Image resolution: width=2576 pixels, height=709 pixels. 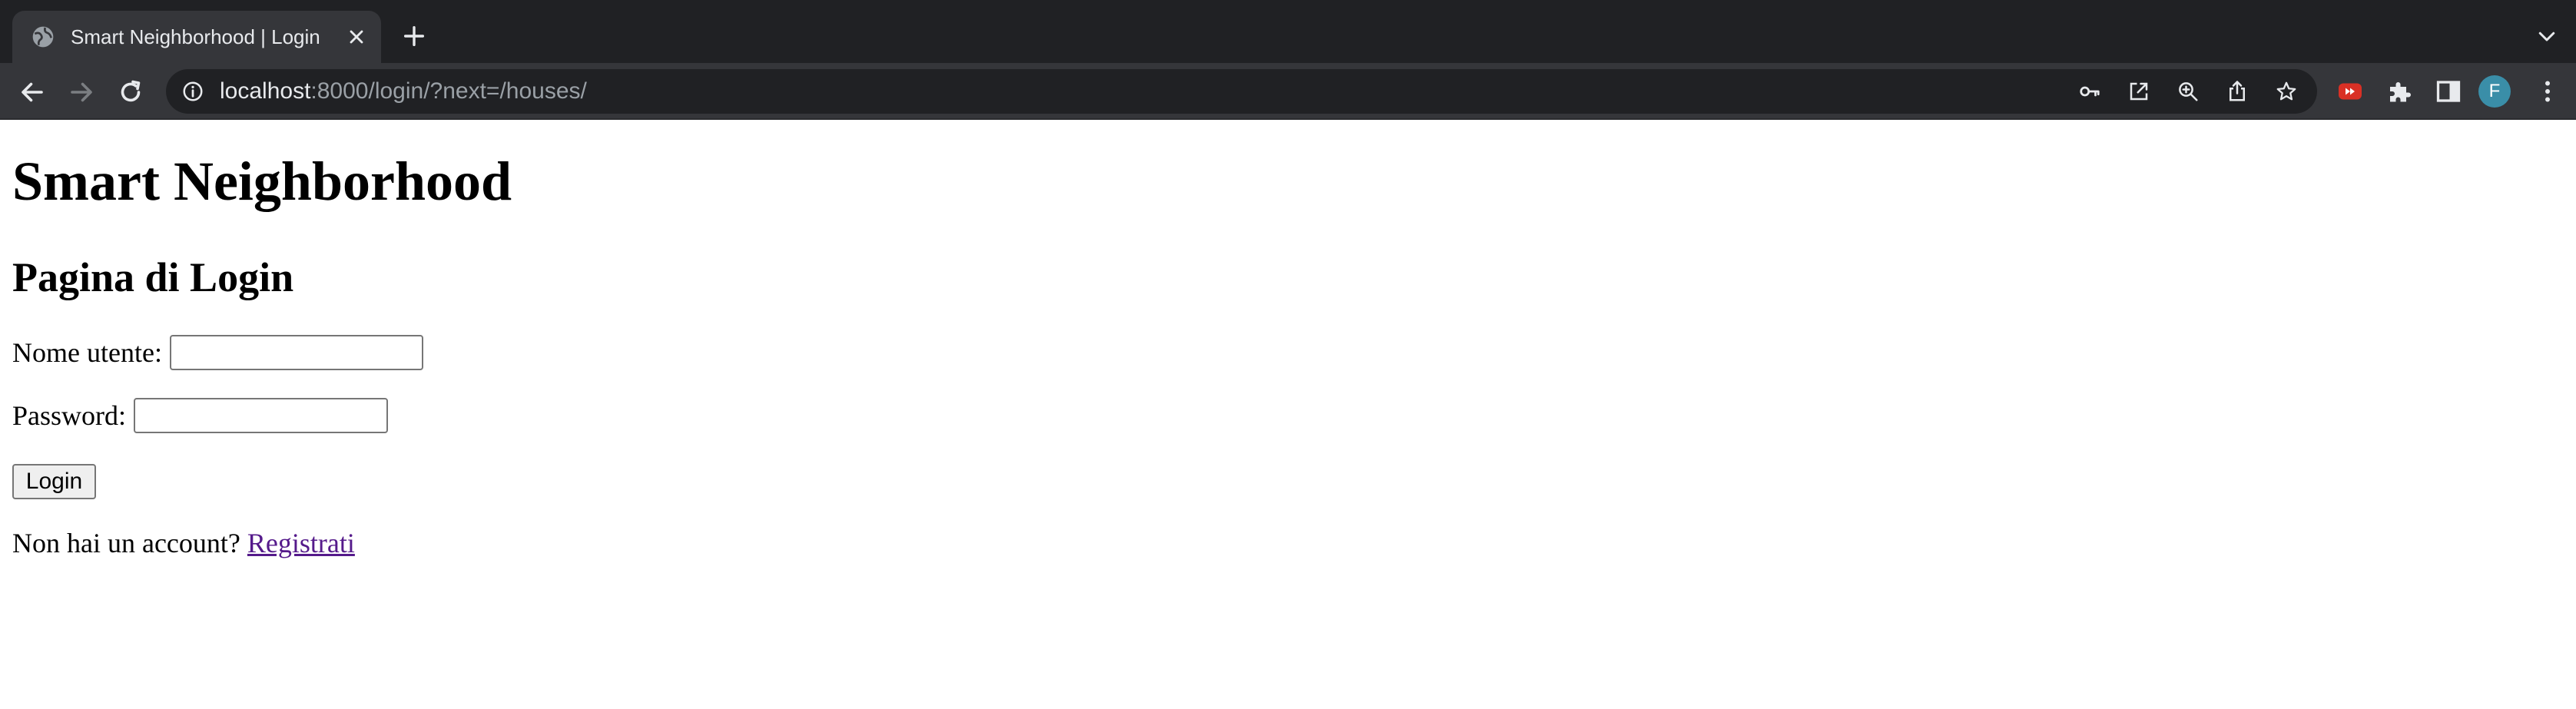 What do you see at coordinates (2286, 91) in the screenshot?
I see `star-icon` at bounding box center [2286, 91].